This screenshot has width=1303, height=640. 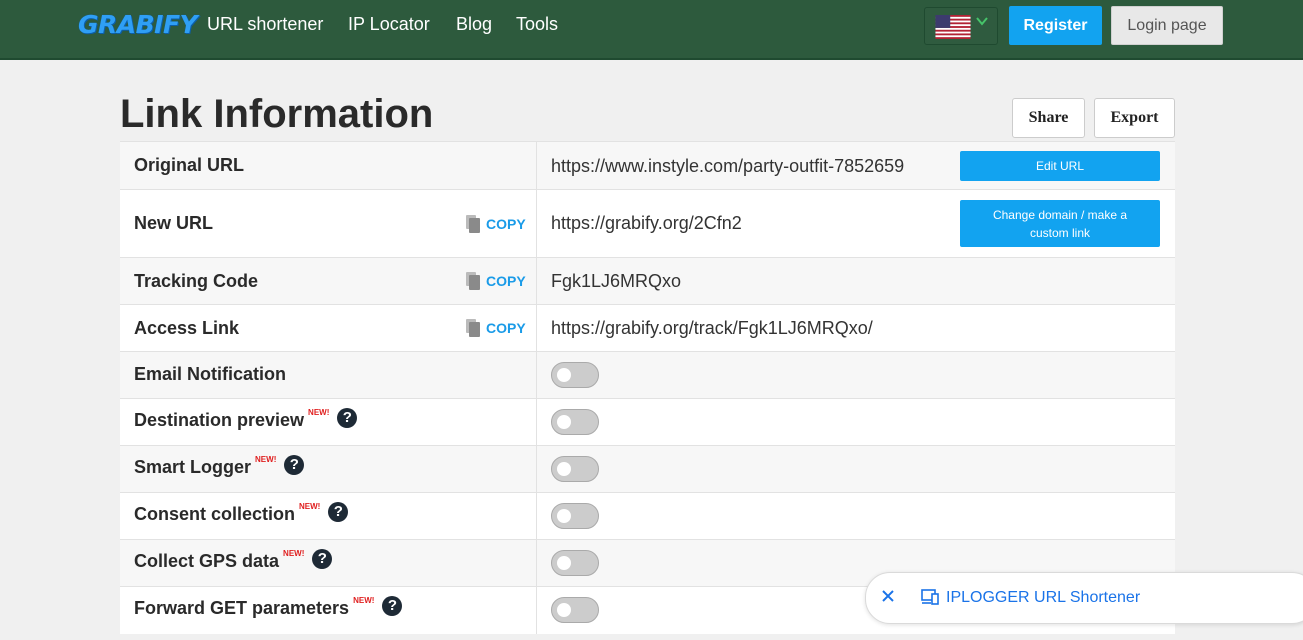 I want to click on smart-logger-toggle, so click(x=575, y=469).